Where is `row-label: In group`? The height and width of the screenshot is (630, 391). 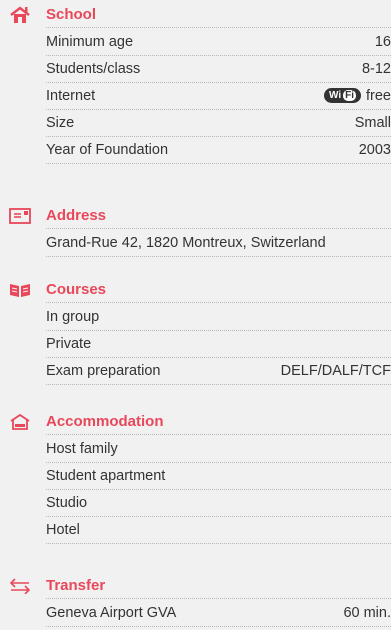
row-label: In group is located at coordinates (73, 317).